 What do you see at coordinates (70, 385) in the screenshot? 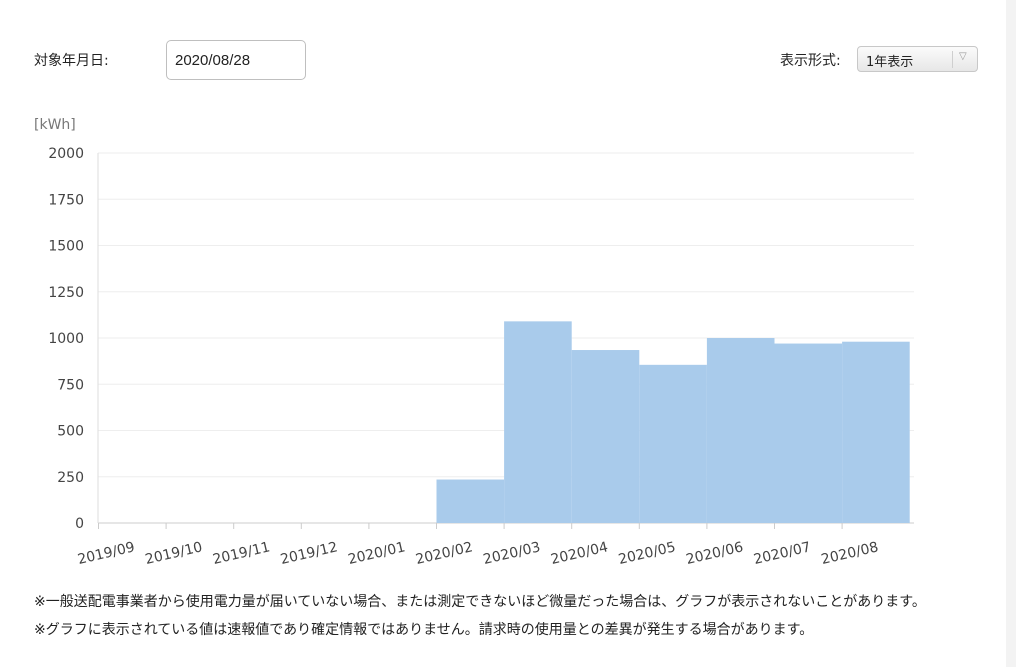
I see `y-tick-label: 750` at bounding box center [70, 385].